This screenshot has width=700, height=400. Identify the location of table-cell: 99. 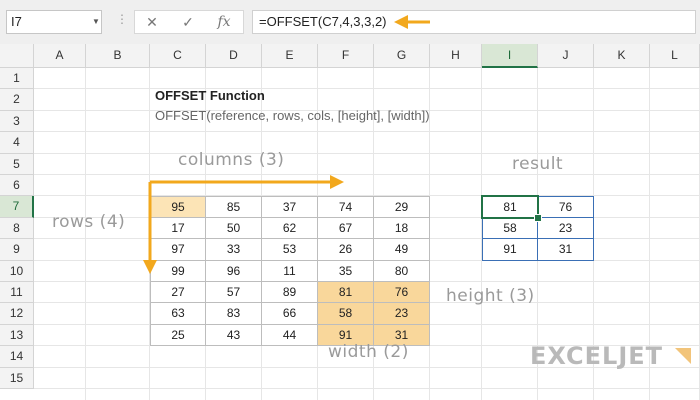
(178, 271).